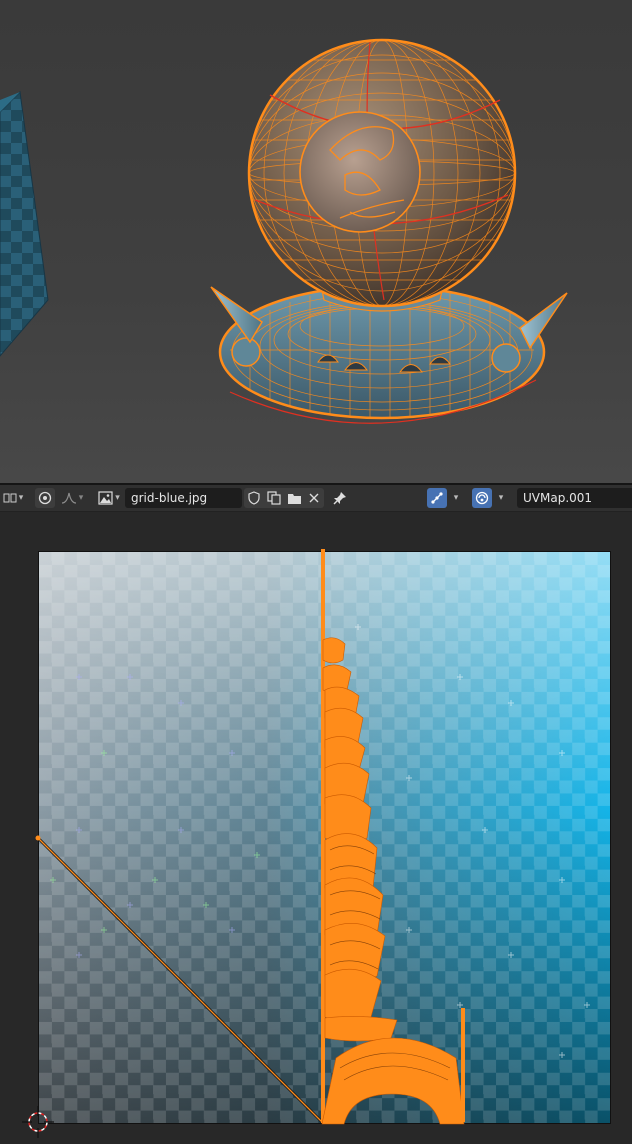 The image size is (632, 1144). Describe the element at coordinates (294, 498) in the screenshot. I see `folder-icon` at that location.